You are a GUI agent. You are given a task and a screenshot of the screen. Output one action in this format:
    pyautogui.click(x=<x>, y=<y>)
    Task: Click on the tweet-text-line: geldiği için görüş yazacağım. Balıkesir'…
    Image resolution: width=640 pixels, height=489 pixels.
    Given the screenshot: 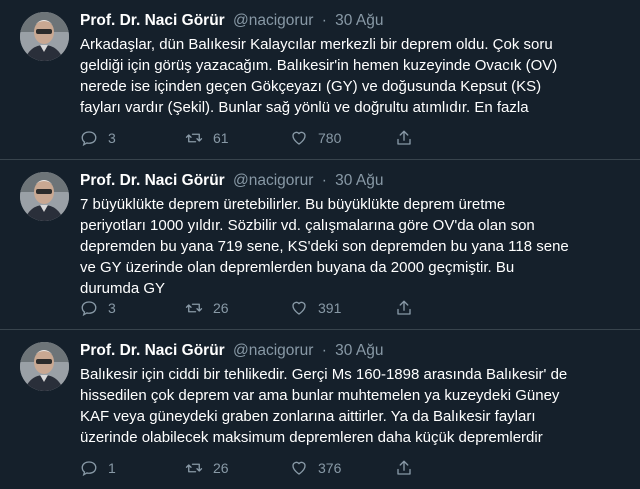 What is the action you would take?
    pyautogui.click(x=319, y=65)
    